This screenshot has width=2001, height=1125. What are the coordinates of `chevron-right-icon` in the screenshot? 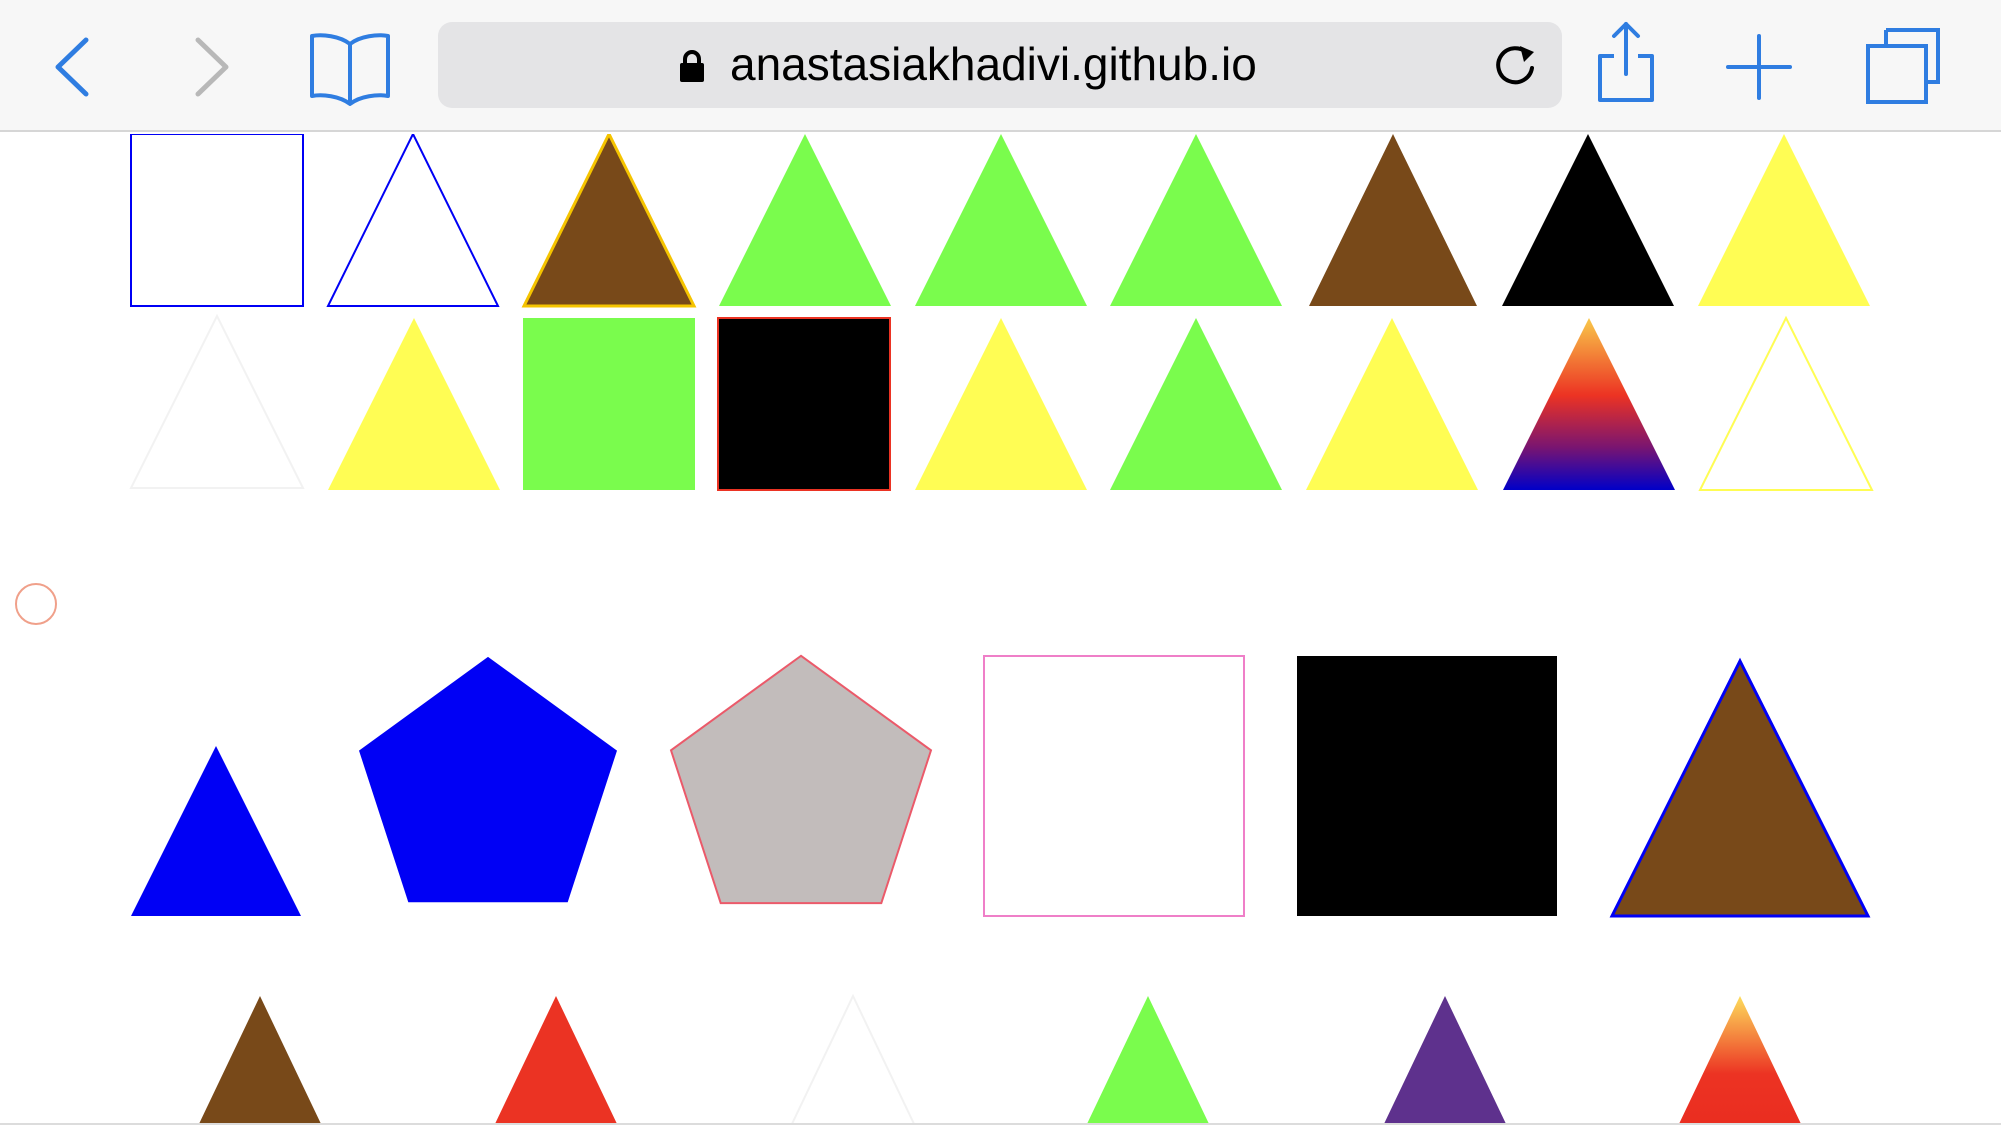 It's located at (212, 67).